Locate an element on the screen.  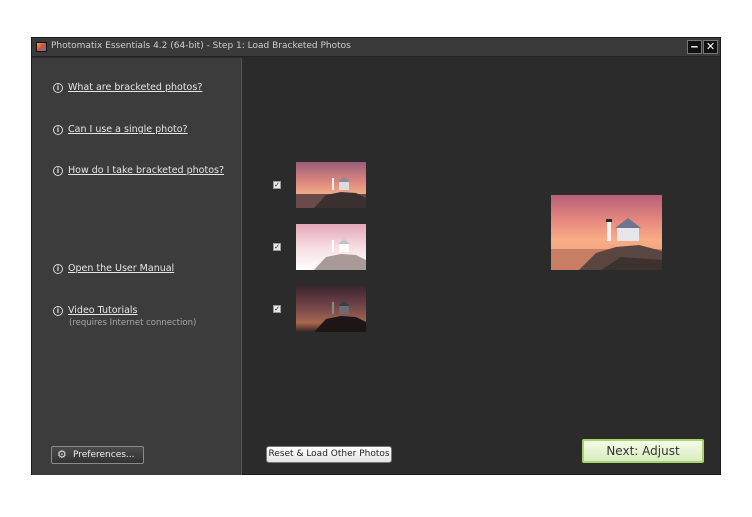
next-adjust-button: Next: Adjust is located at coordinates (643, 451).